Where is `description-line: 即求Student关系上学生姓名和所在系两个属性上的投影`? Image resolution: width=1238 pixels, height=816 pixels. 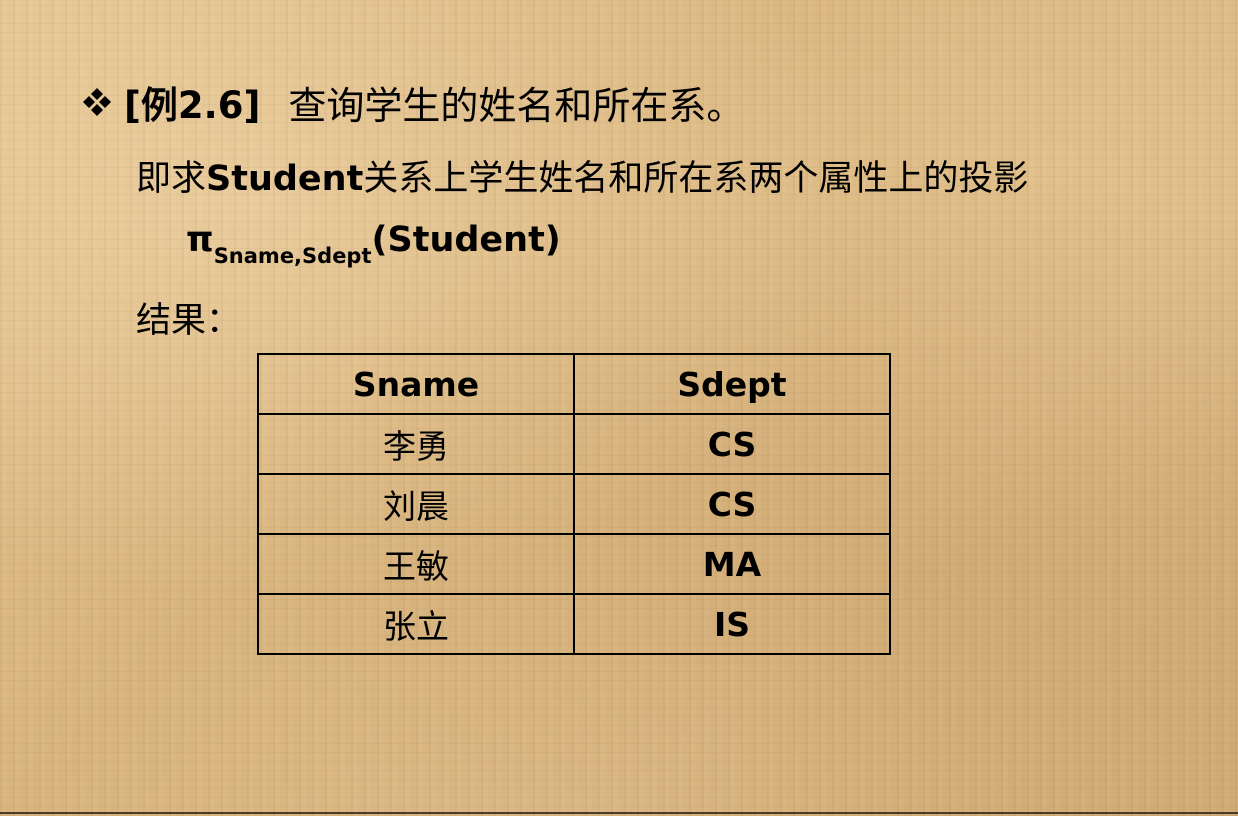 description-line: 即求Student关系上学生姓名和所在系两个属性上的投影 is located at coordinates (582, 175).